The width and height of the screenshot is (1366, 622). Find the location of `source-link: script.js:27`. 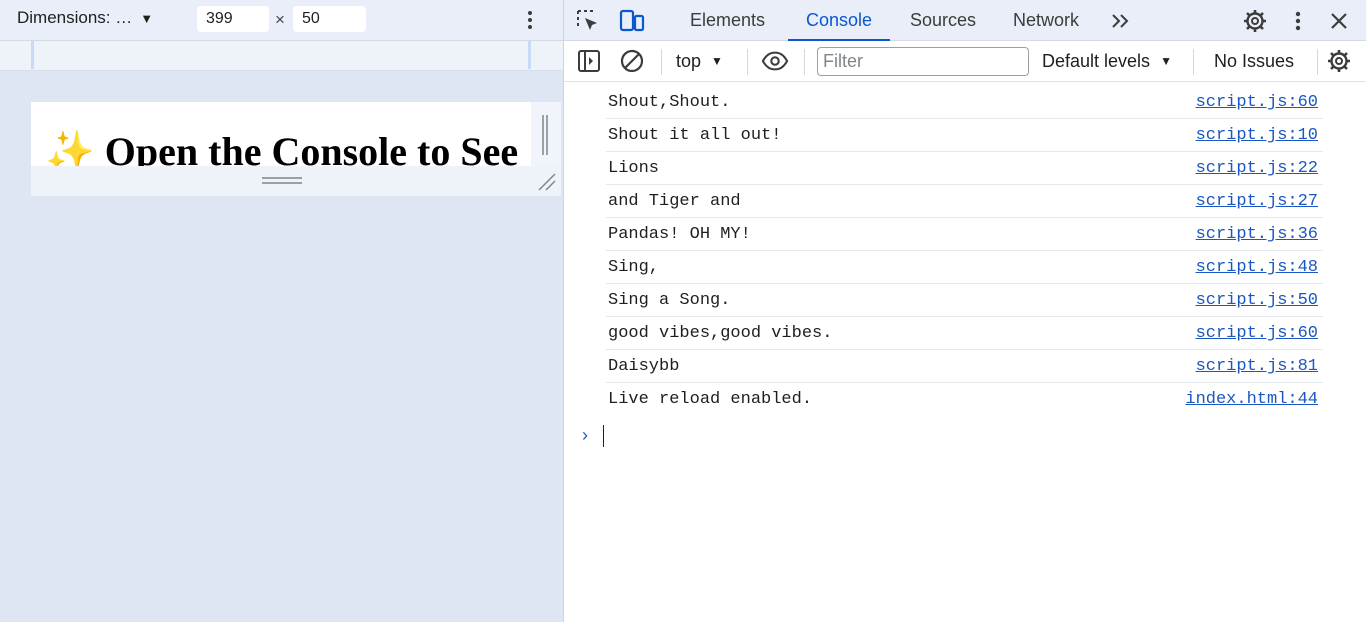

source-link: script.js:27 is located at coordinates (1257, 201).